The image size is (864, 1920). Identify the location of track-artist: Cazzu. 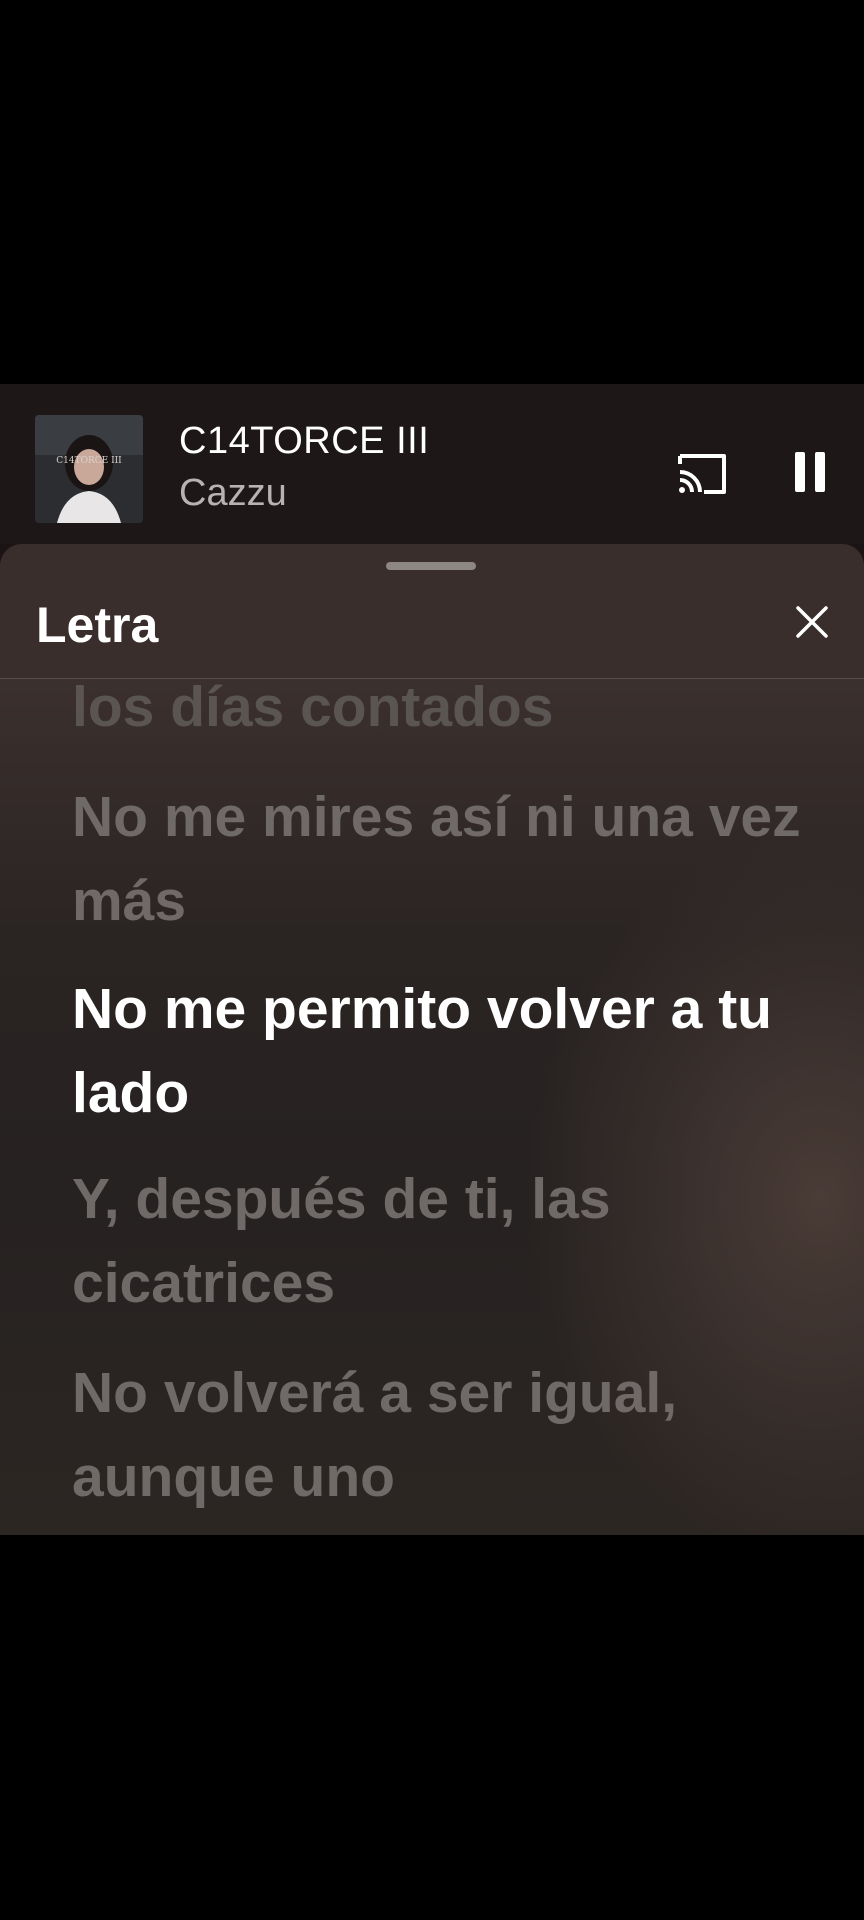
(233, 493).